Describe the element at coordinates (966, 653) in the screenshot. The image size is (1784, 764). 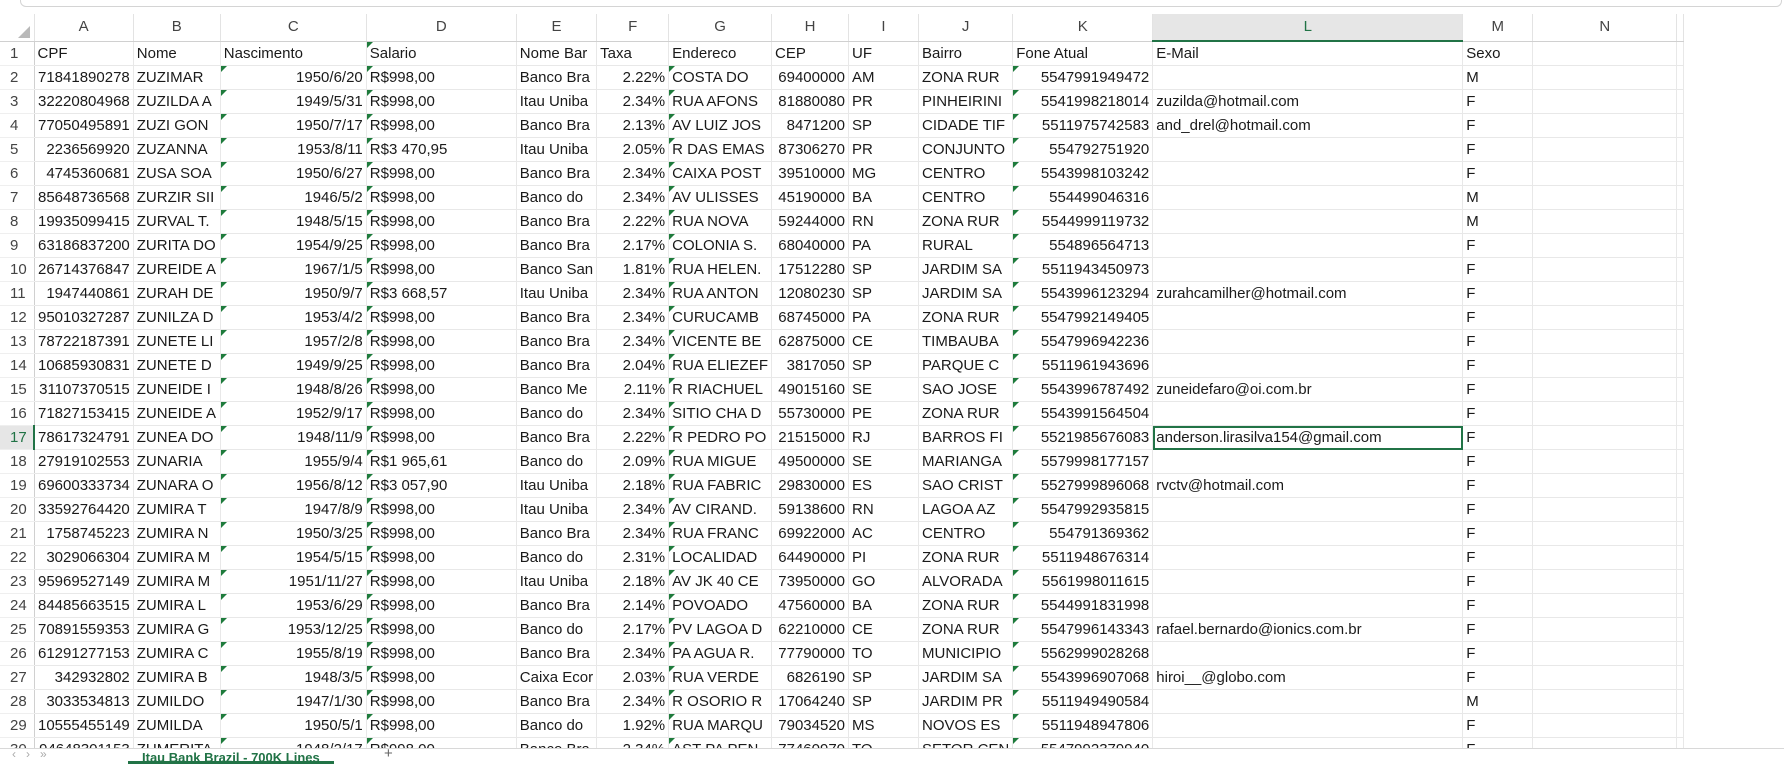
I see `cell-j: MUNICIPIO` at that location.